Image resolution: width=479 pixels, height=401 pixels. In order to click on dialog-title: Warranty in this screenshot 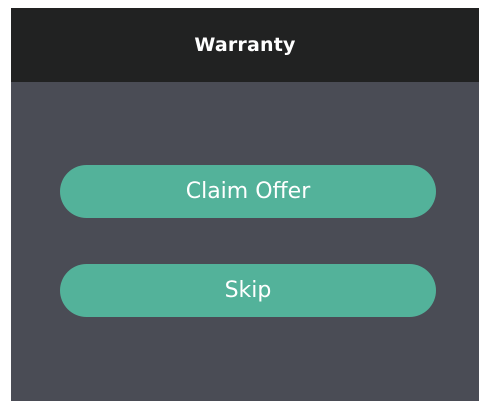, I will do `click(245, 45)`.